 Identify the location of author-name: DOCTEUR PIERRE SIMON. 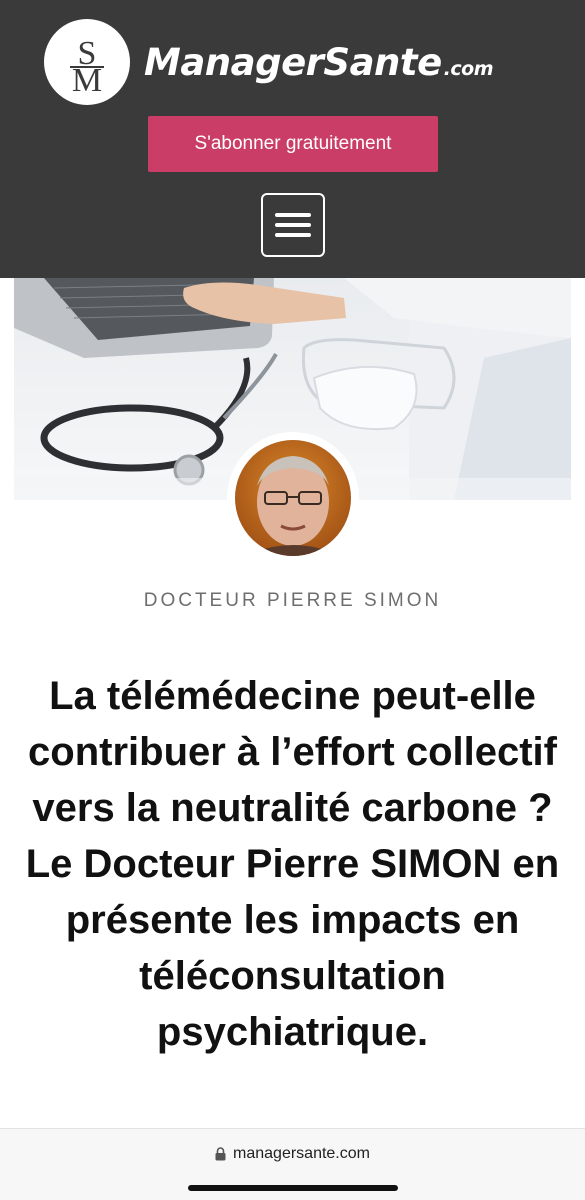
(292, 601).